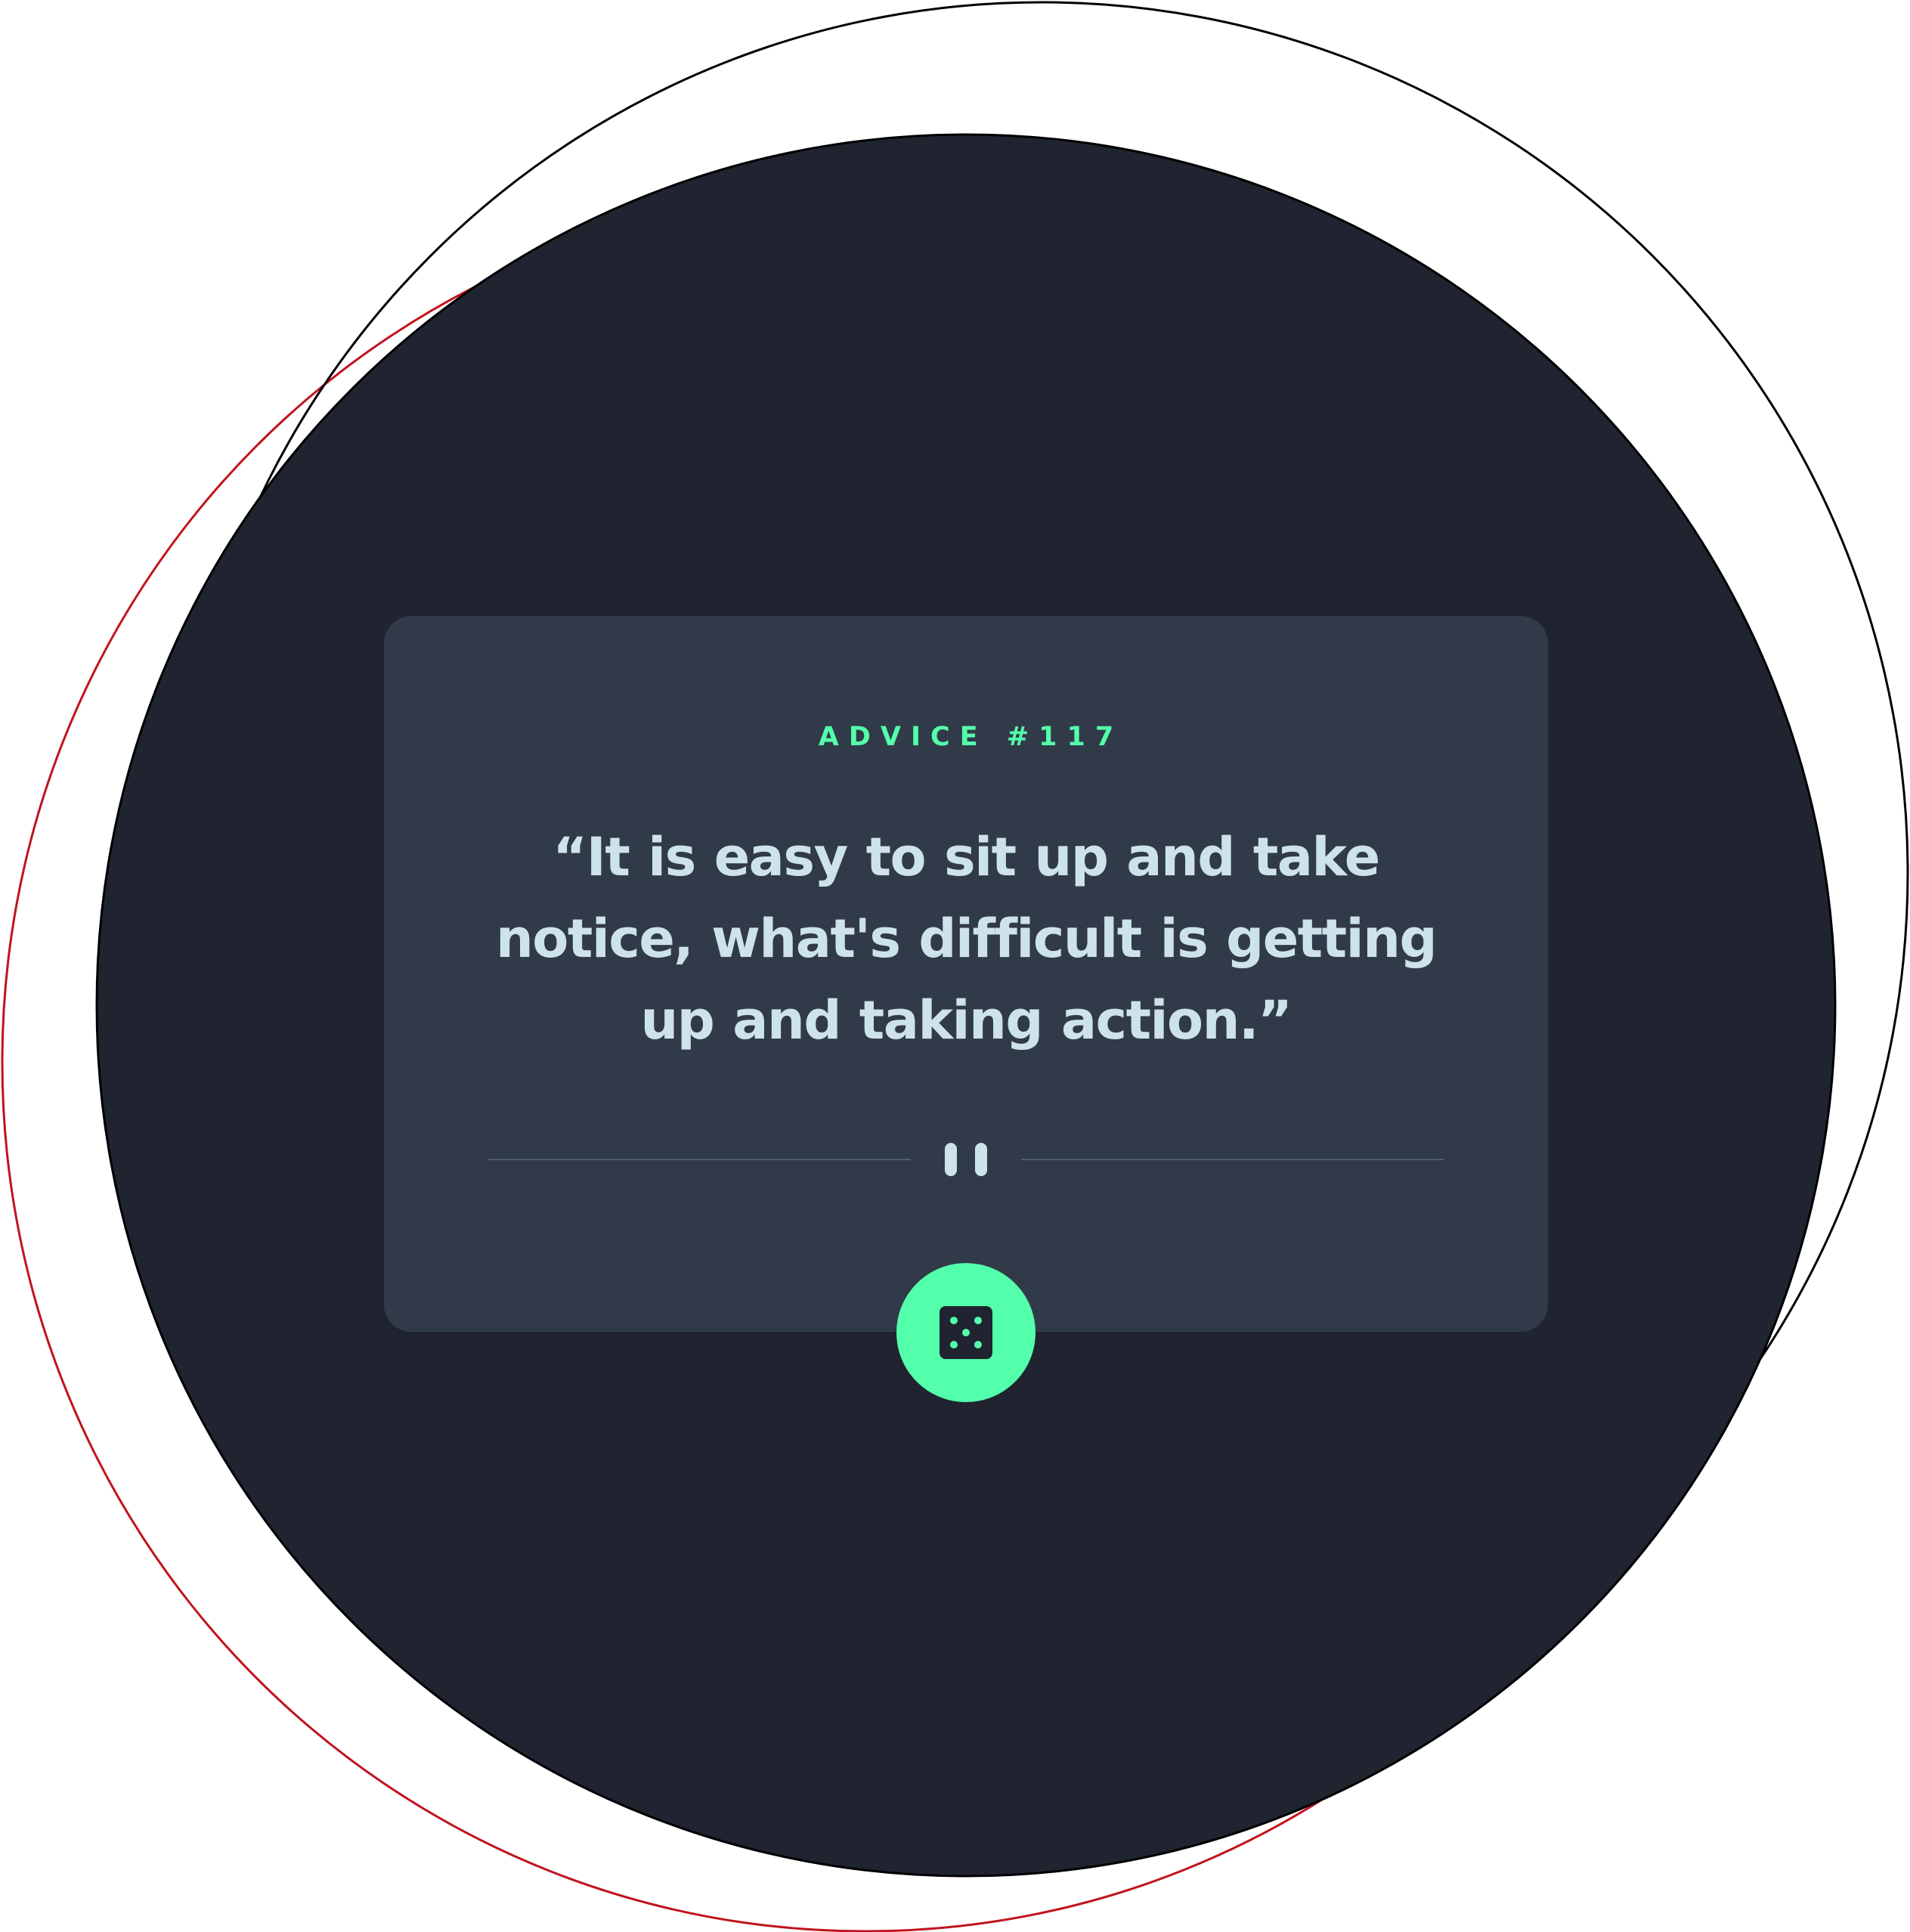 The image size is (1910, 1932). I want to click on pause-icon, so click(966, 1159).